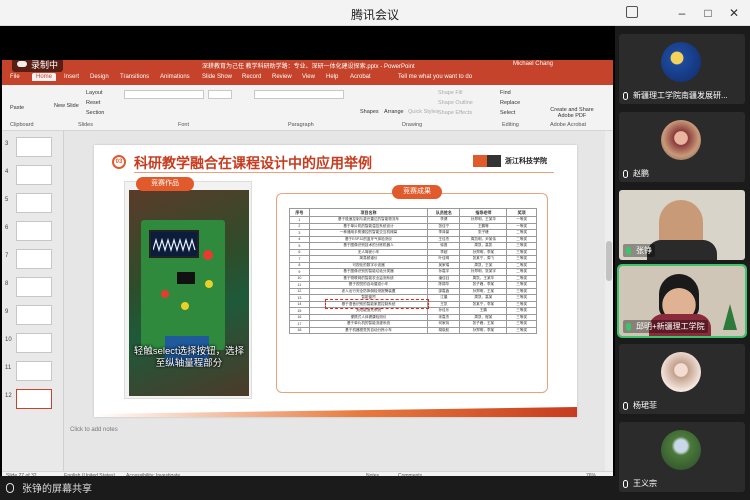  Describe the element at coordinates (95, 113) in the screenshot. I see `section-button: Section` at that location.